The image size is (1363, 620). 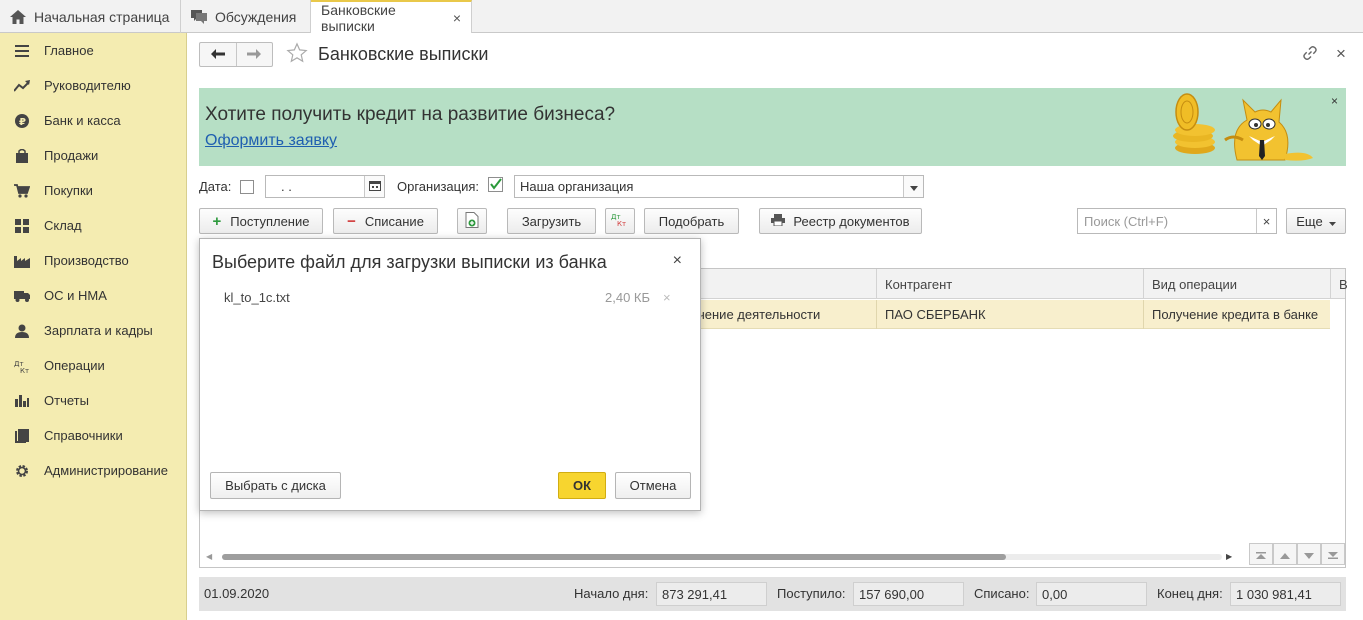 What do you see at coordinates (1009, 284) in the screenshot?
I see `column-header-counterparty: Контрагент` at bounding box center [1009, 284].